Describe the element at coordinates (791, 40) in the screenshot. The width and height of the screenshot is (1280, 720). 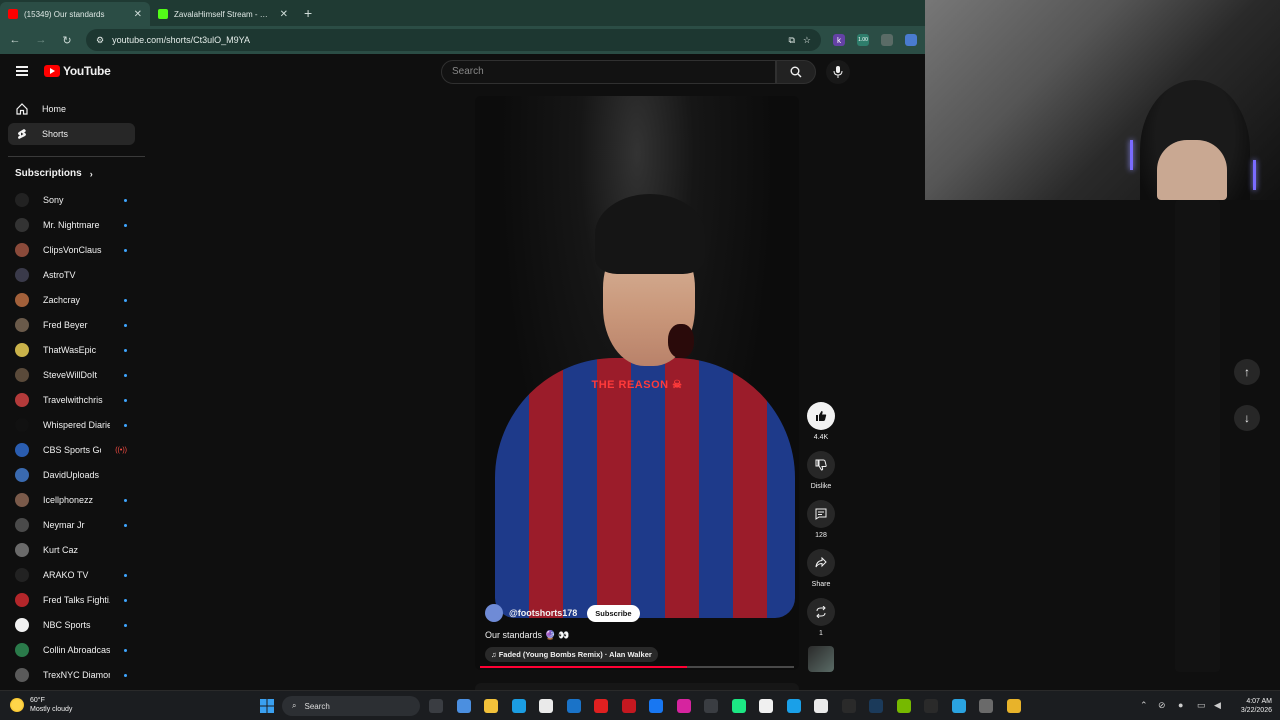
I see `install-app-icon: ⧉` at that location.